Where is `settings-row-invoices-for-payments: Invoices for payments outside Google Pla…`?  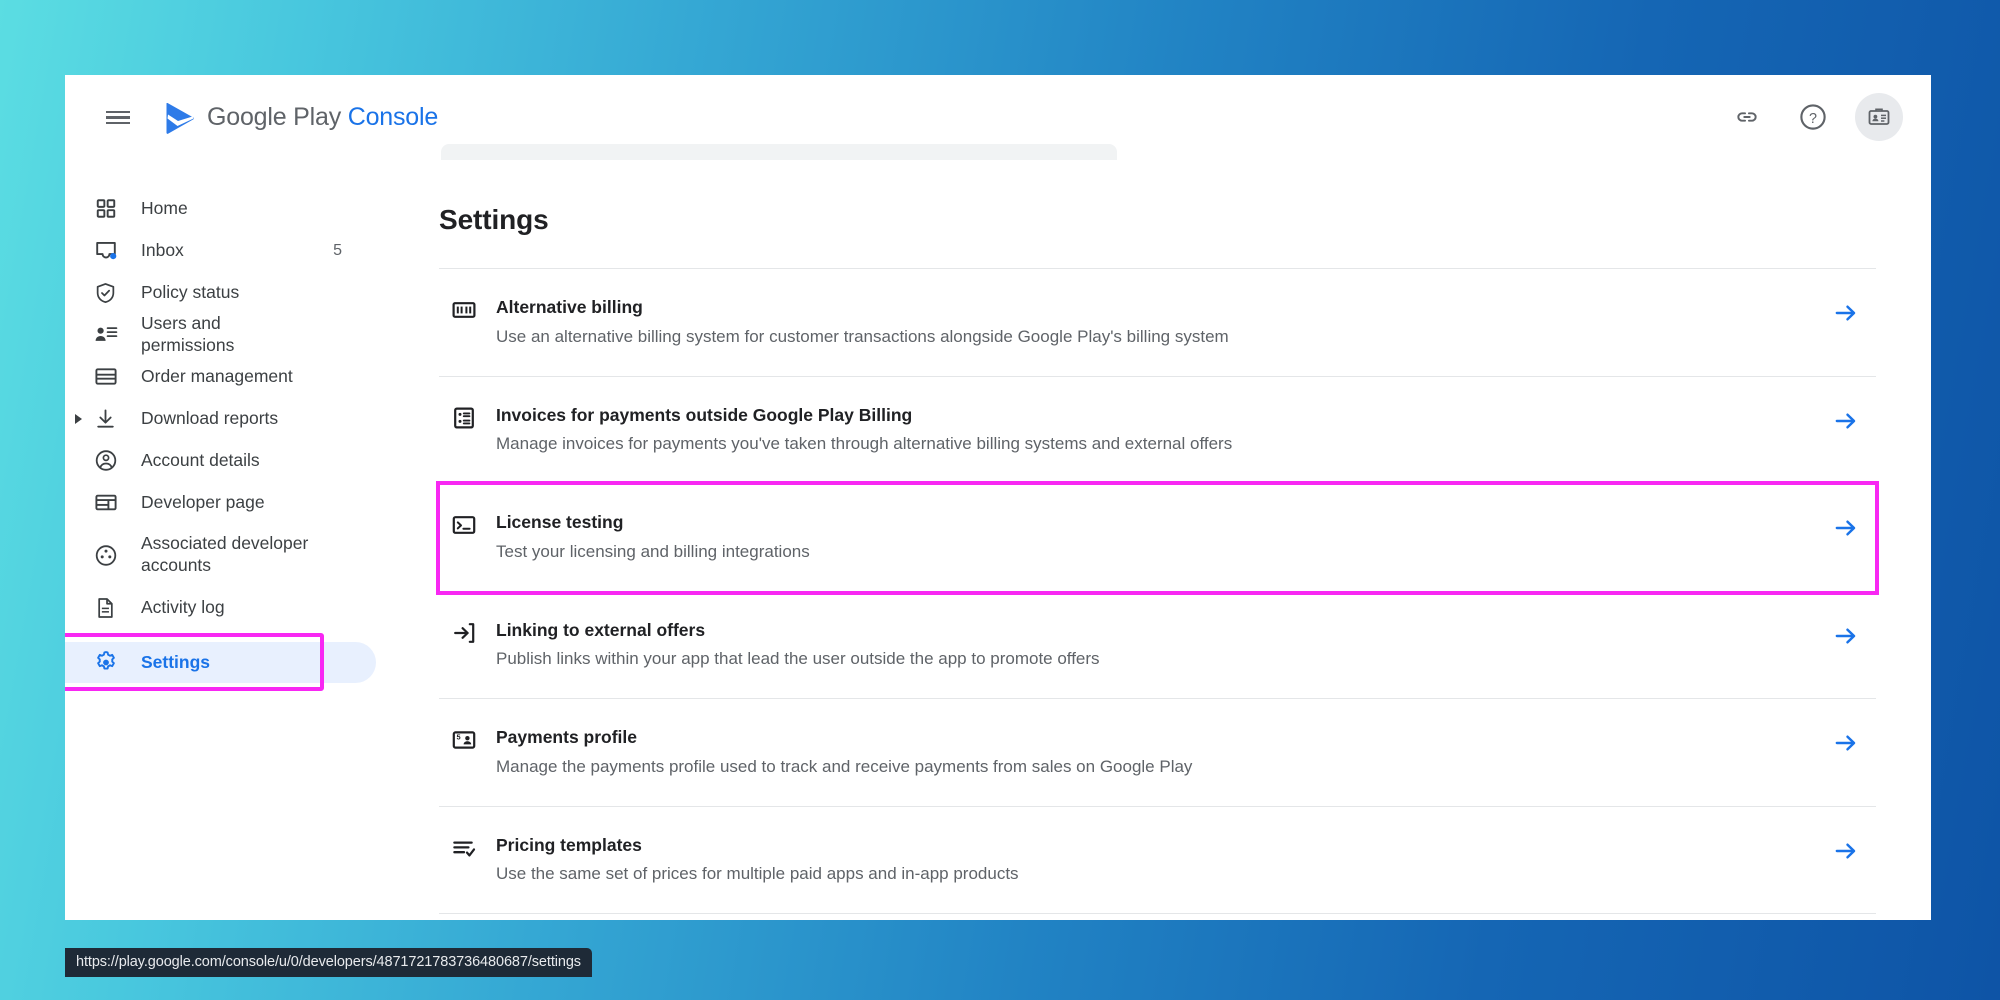
settings-row-invoices-for-payments: Invoices for payments outside Google Pla… is located at coordinates (1157, 431).